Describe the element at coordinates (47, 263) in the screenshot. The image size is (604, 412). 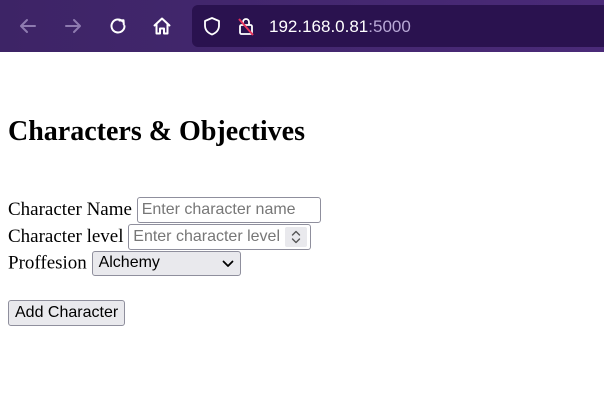
I see `profession-label: Proffesion` at that location.